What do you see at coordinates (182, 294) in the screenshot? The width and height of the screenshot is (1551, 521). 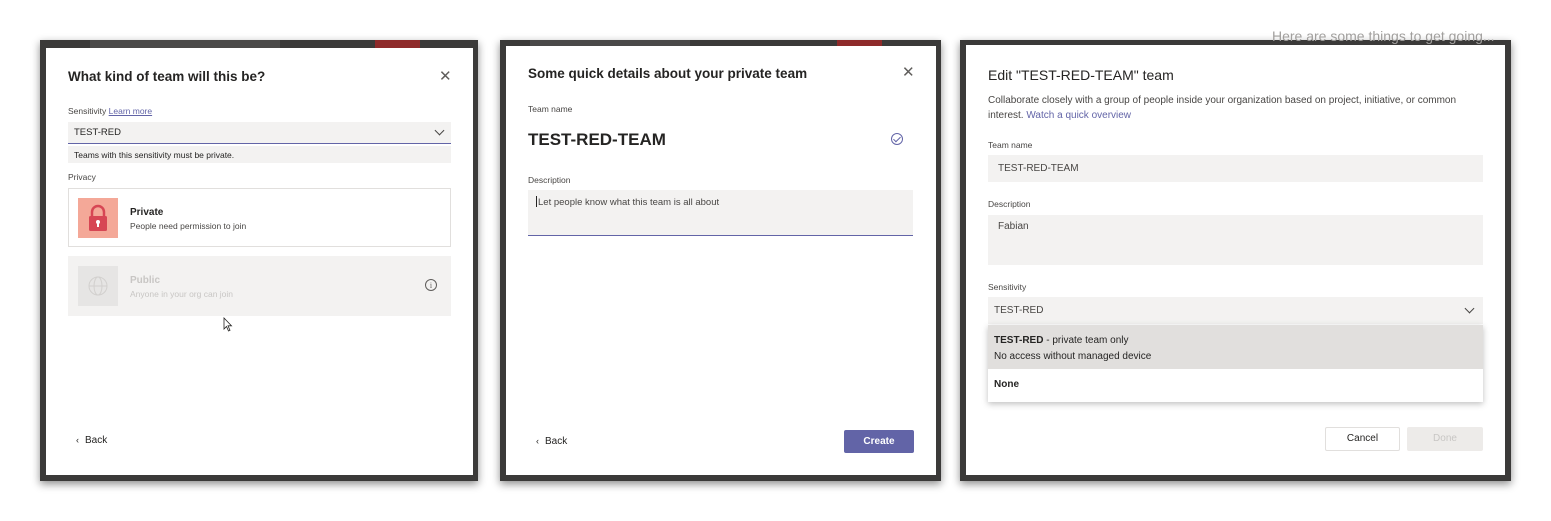 I see `public-subtitle: Anyone in your org can join` at bounding box center [182, 294].